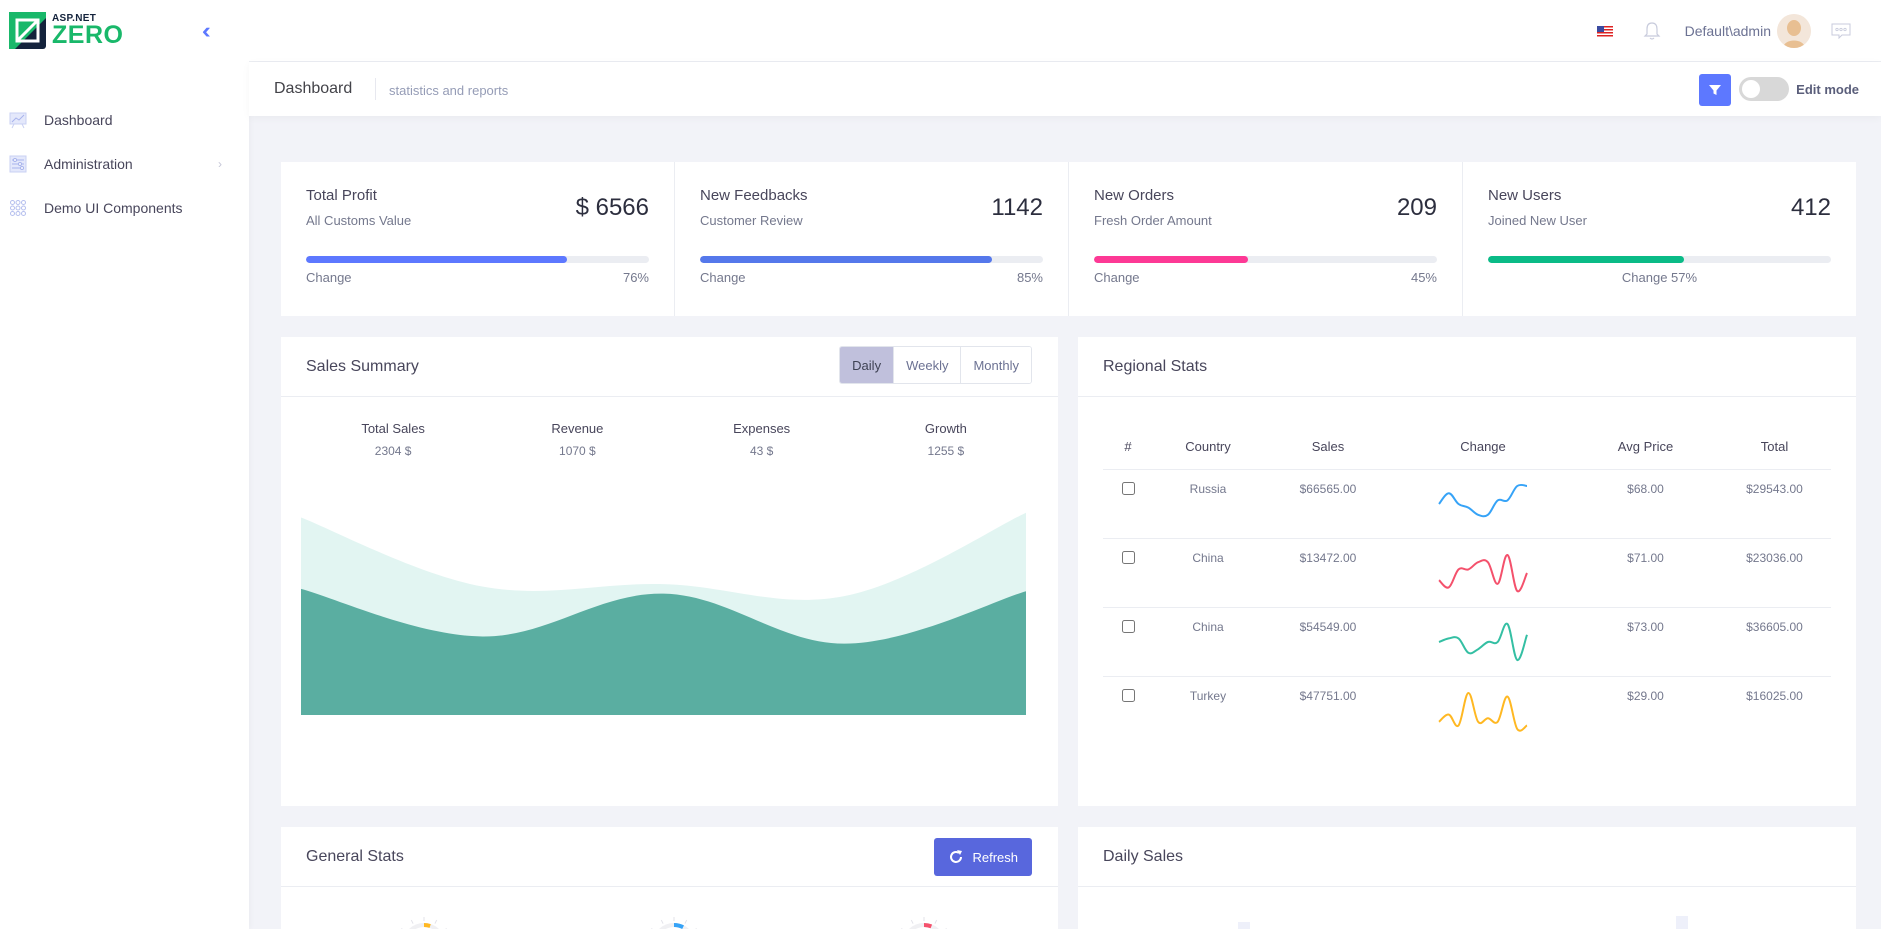  What do you see at coordinates (1659, 239) in the screenshot?
I see `stat-card-new-users: New Users Joined New User 412 Change 57%` at bounding box center [1659, 239].